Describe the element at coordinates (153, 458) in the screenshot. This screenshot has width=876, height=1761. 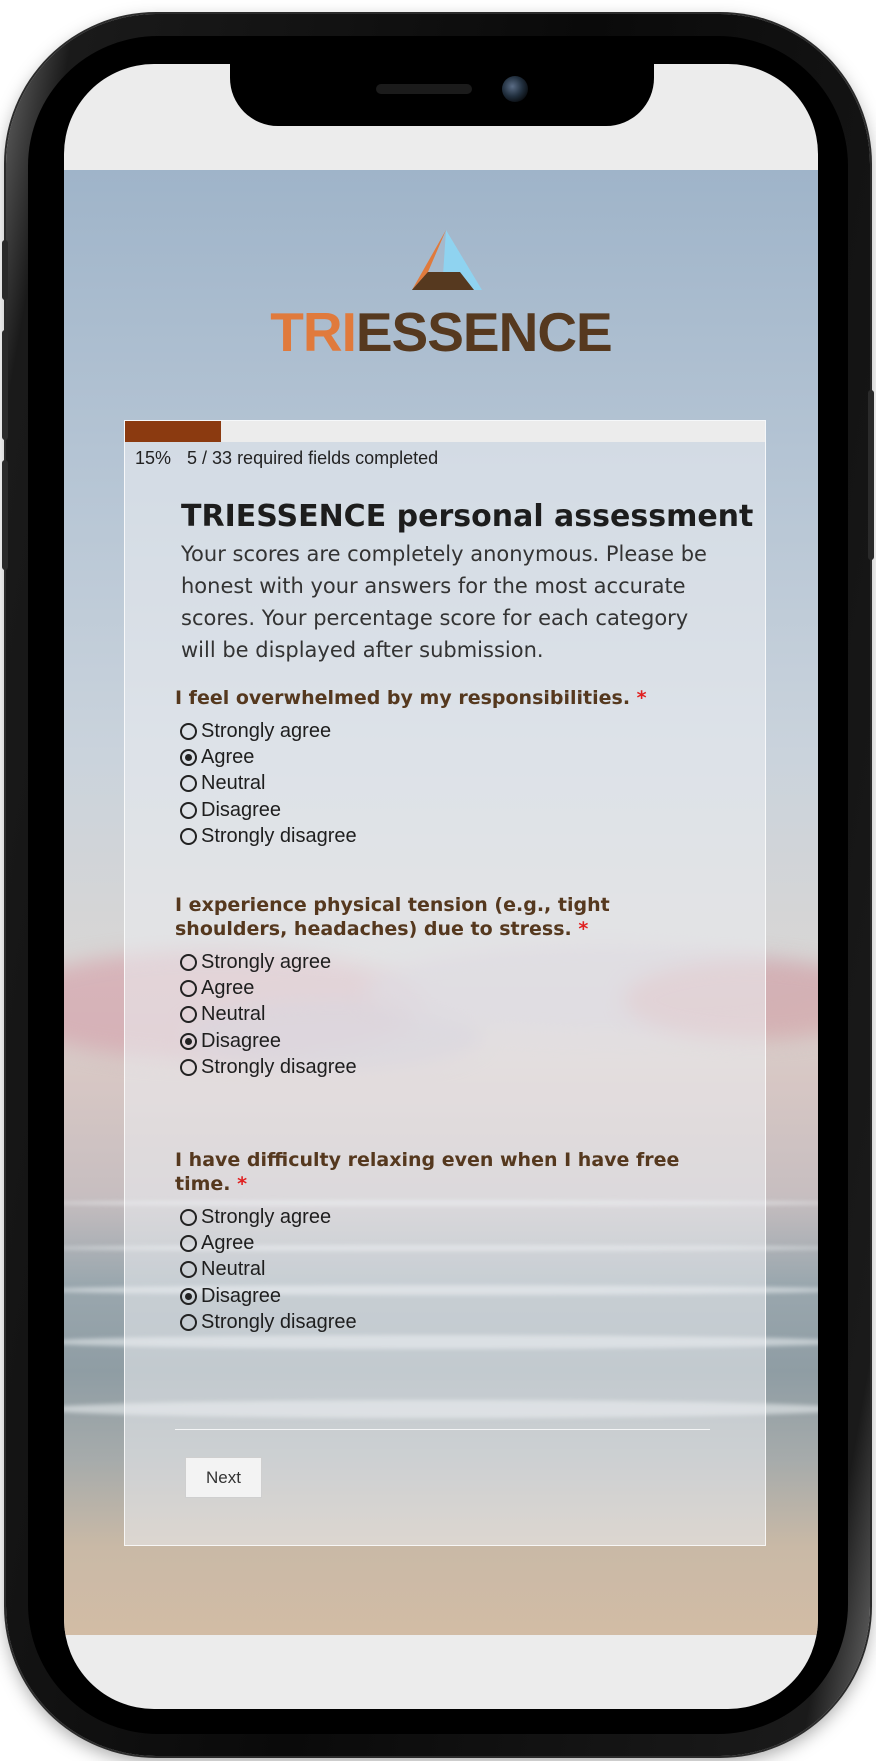
I see `progress-percent: 15%` at that location.